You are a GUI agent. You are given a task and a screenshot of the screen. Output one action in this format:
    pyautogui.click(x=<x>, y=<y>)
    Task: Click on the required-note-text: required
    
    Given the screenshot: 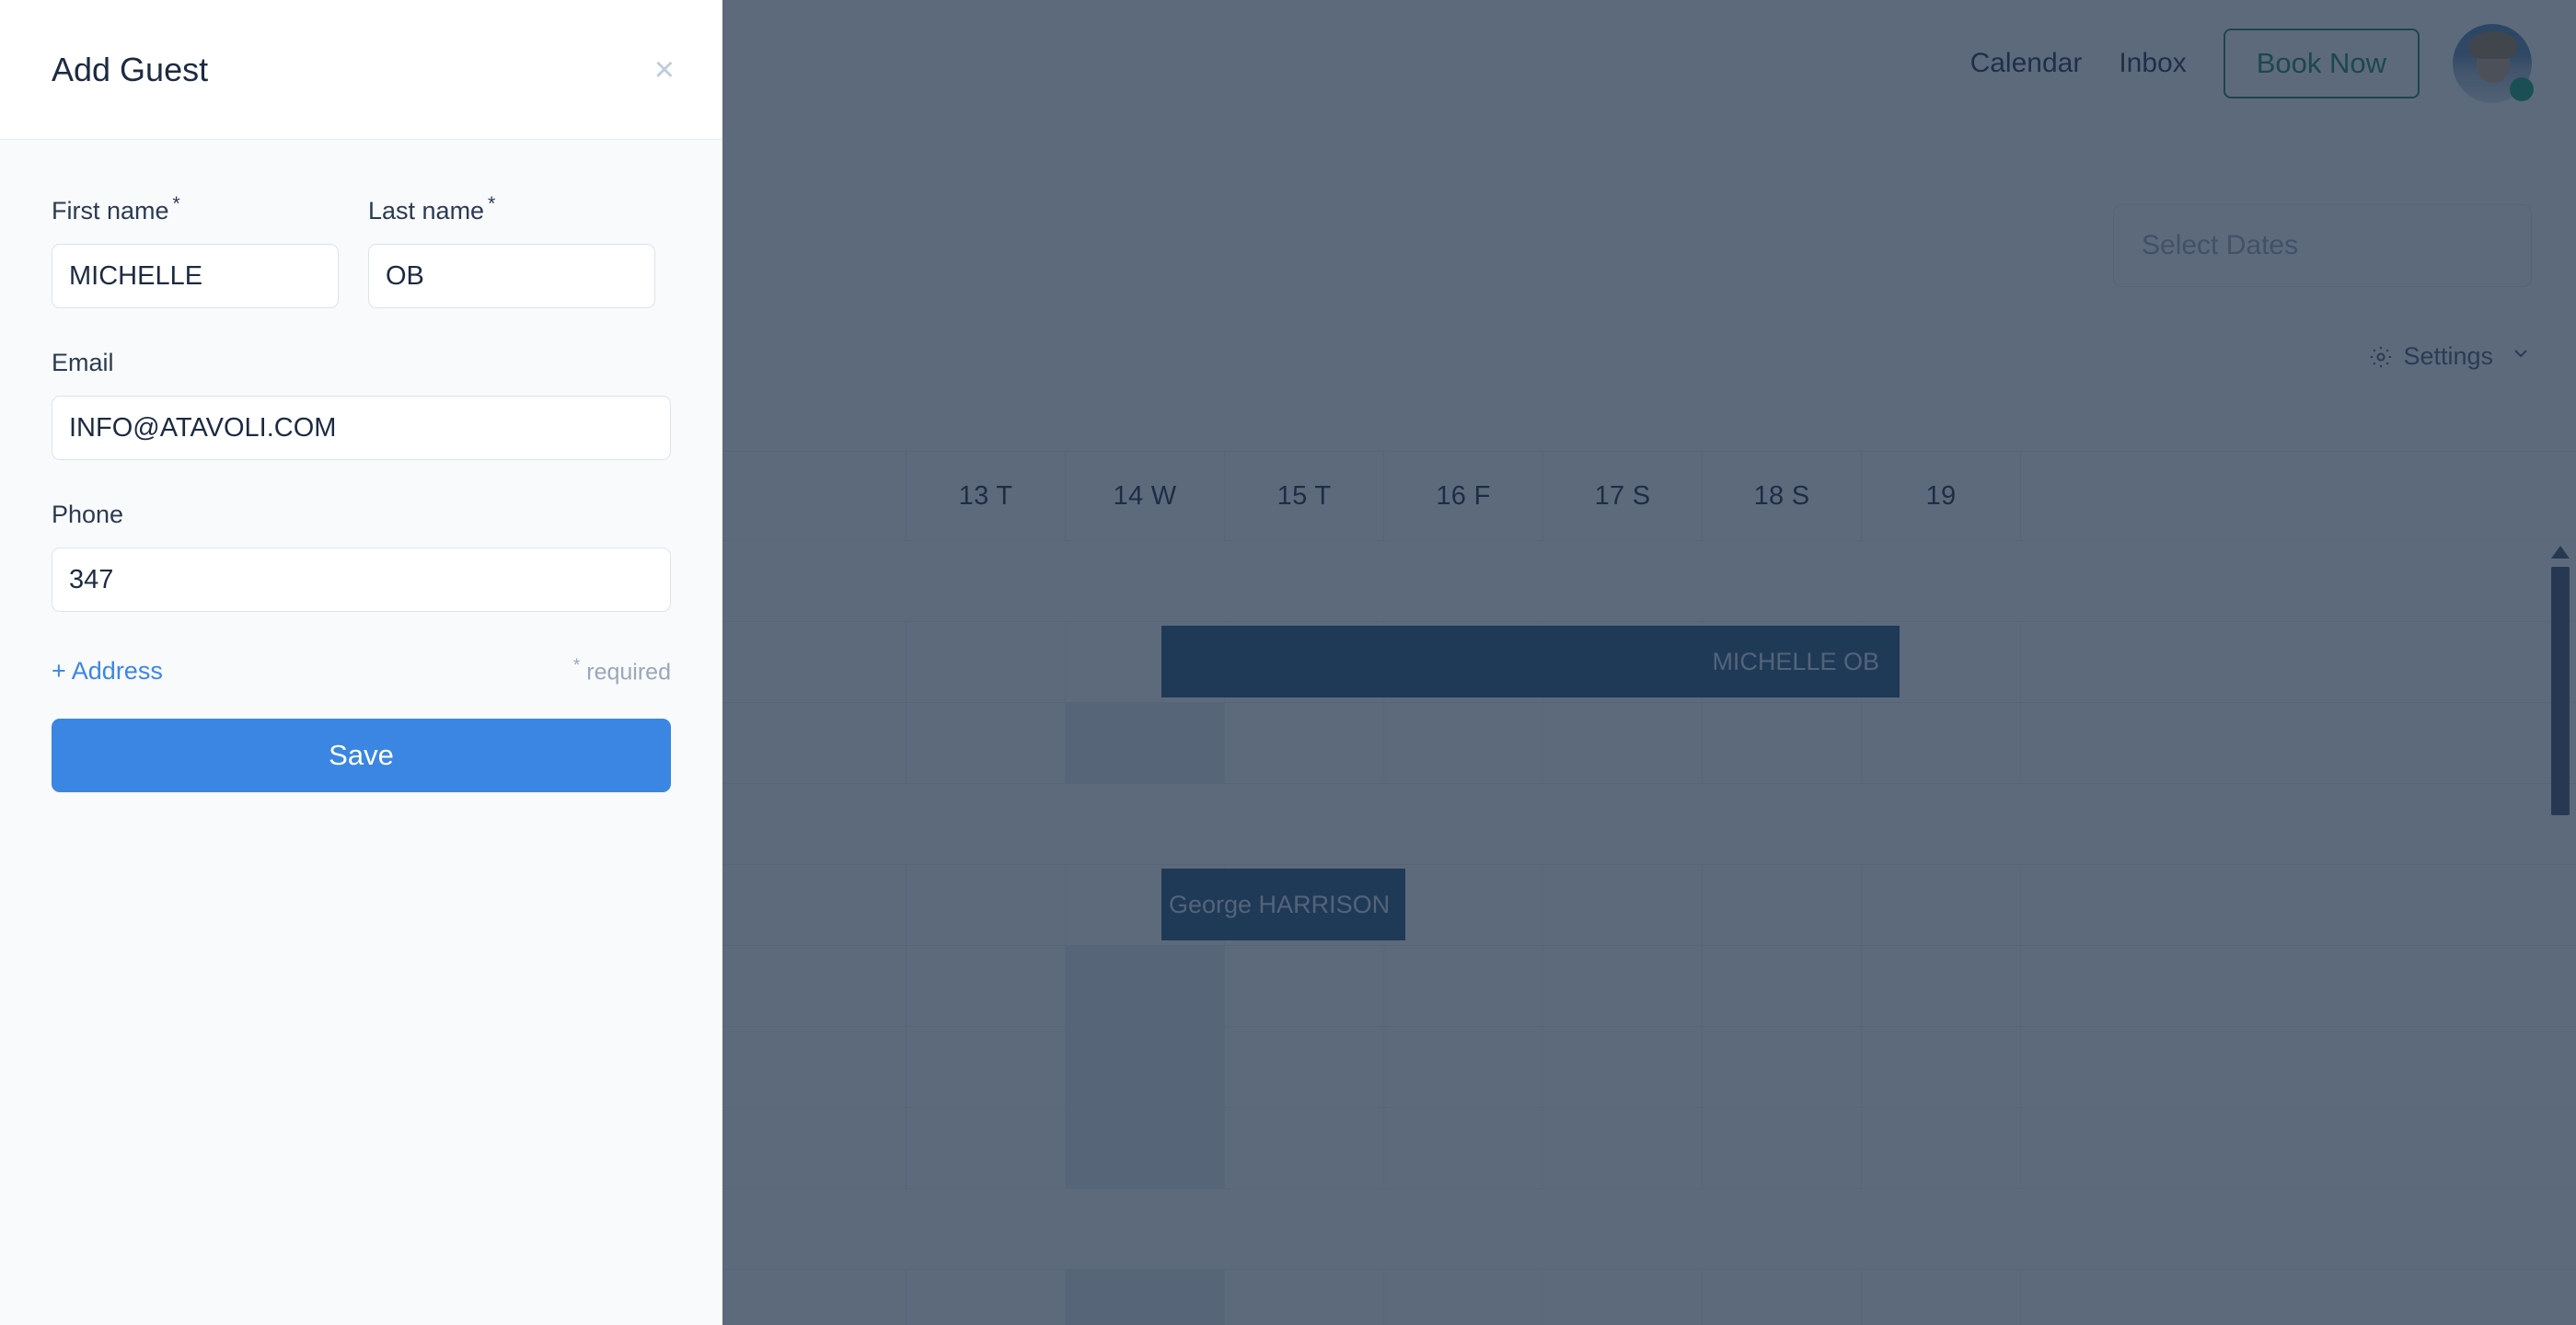 What is the action you would take?
    pyautogui.click(x=628, y=672)
    